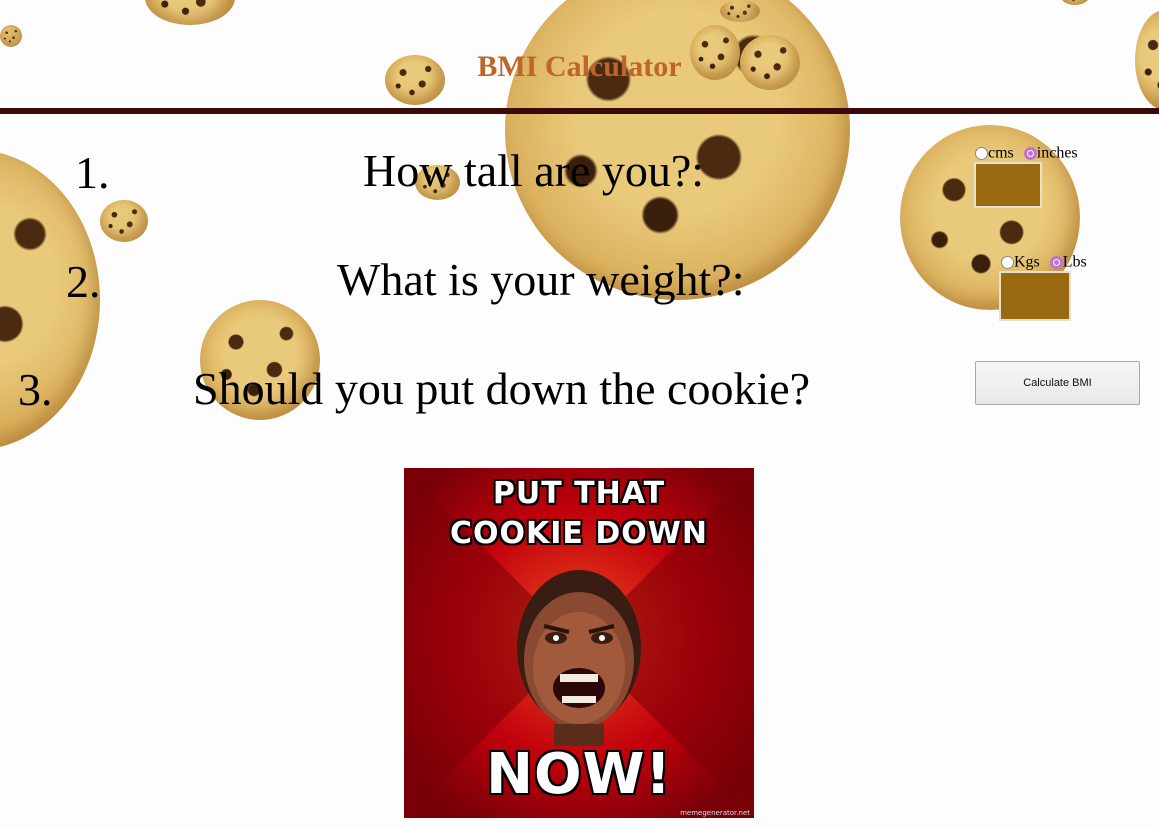 The height and width of the screenshot is (827, 1159). Describe the element at coordinates (1044, 262) in the screenshot. I see `weight-unit-group: Kgs Lbs` at that location.